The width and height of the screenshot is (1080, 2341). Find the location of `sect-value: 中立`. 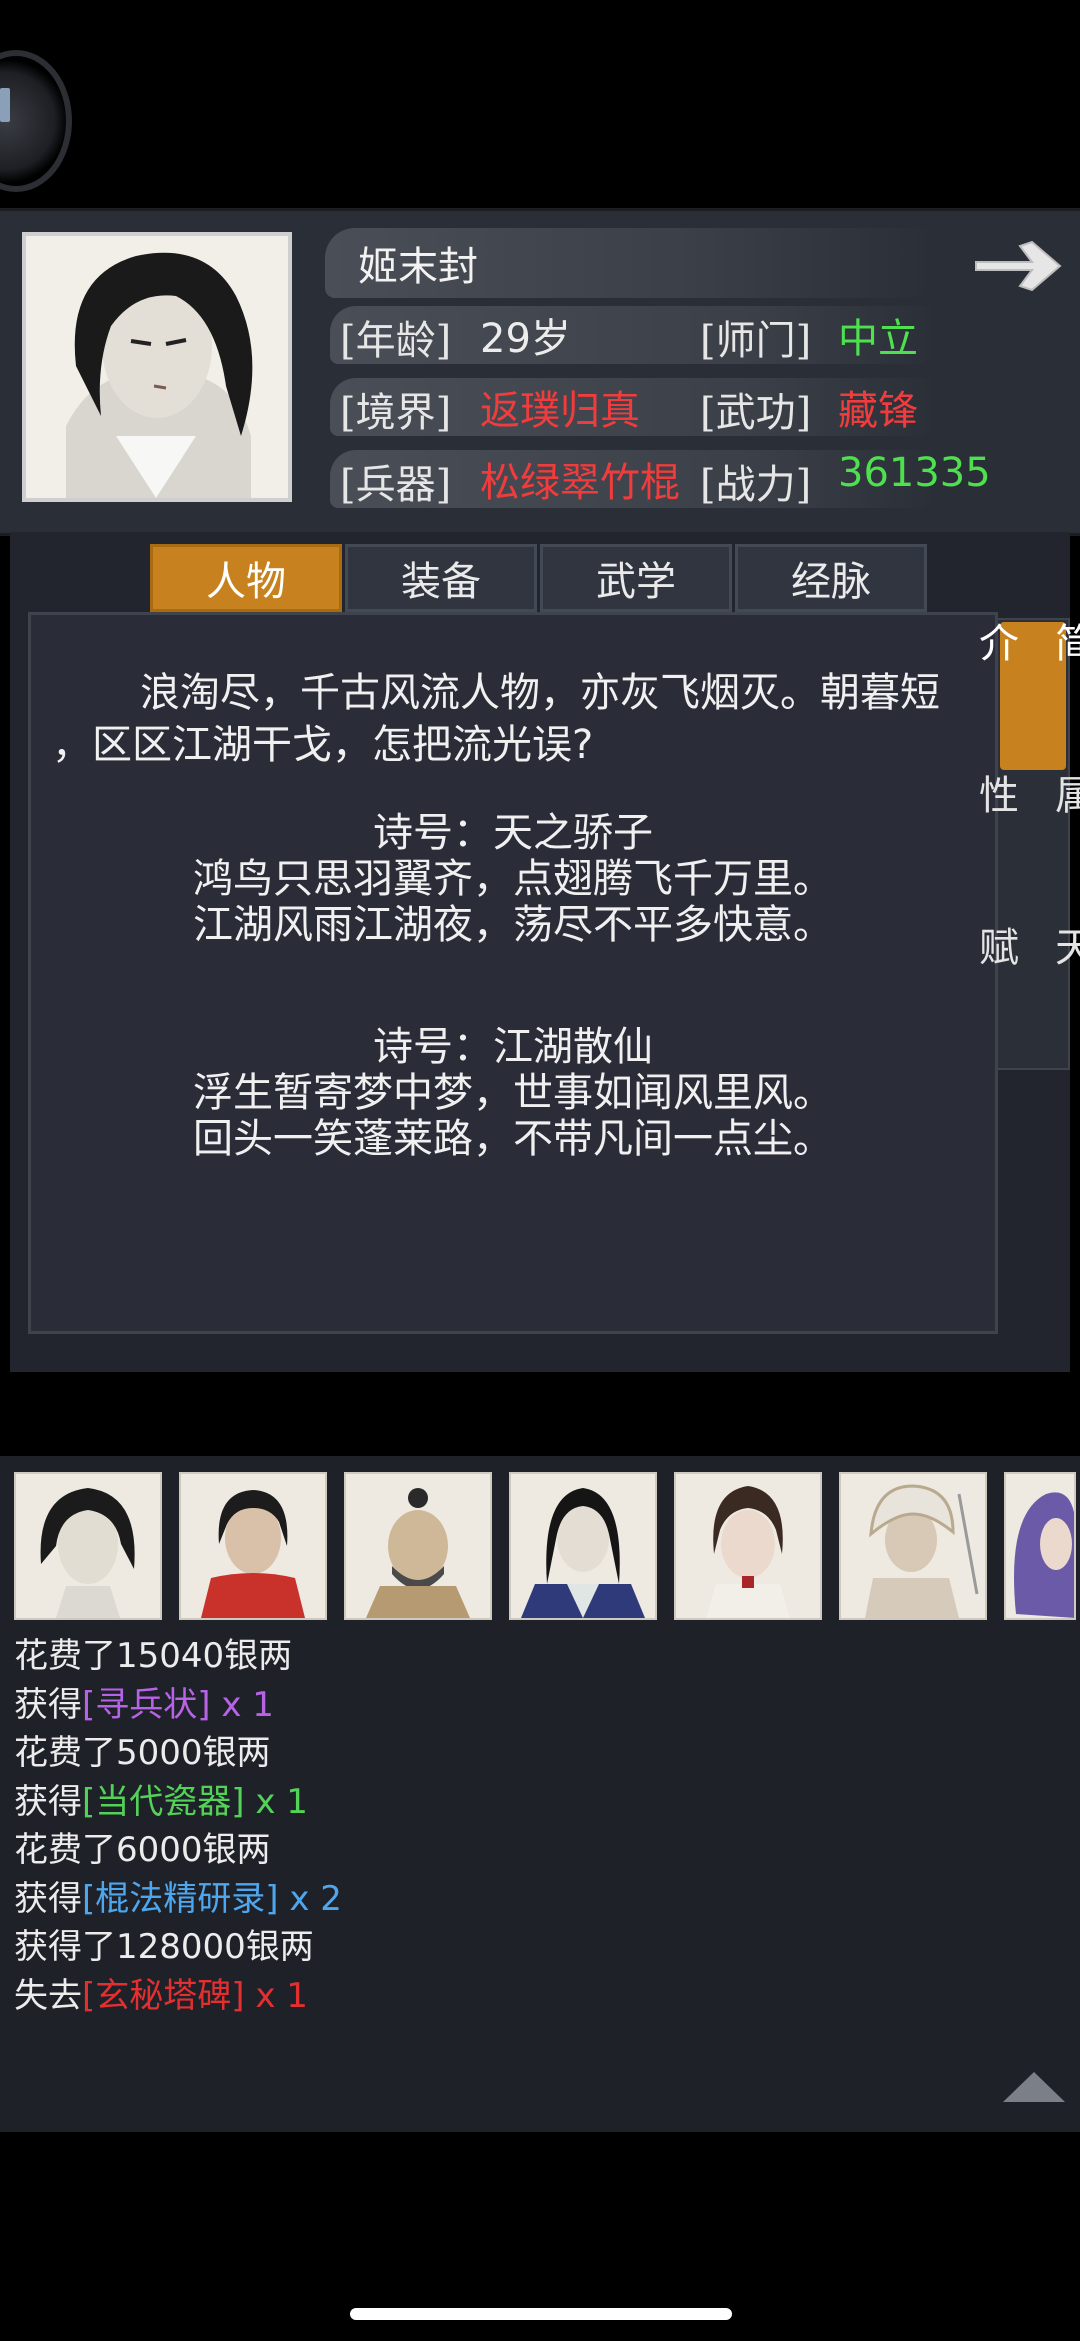

sect-value: 中立 is located at coordinates (878, 339).